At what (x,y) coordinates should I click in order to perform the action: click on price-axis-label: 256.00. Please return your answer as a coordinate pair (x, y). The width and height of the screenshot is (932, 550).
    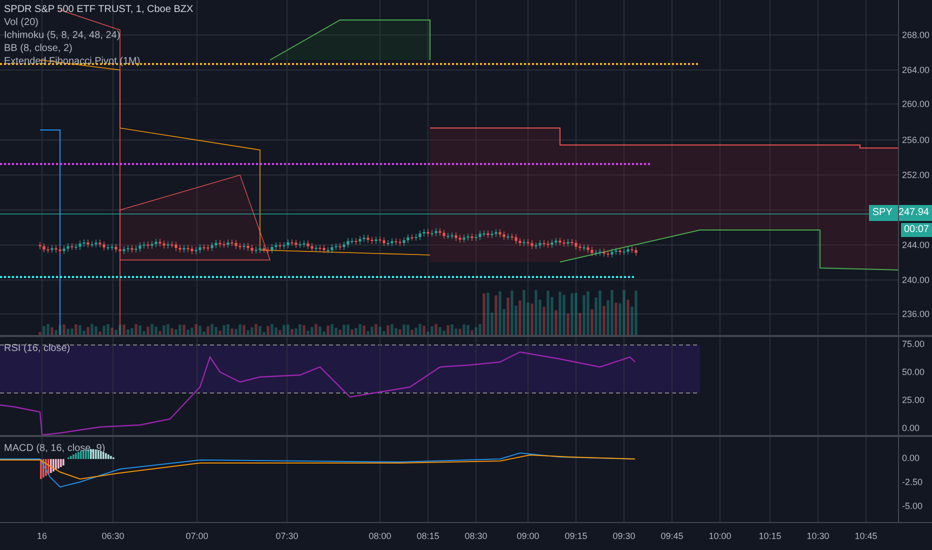
    Looking at the image, I should click on (916, 140).